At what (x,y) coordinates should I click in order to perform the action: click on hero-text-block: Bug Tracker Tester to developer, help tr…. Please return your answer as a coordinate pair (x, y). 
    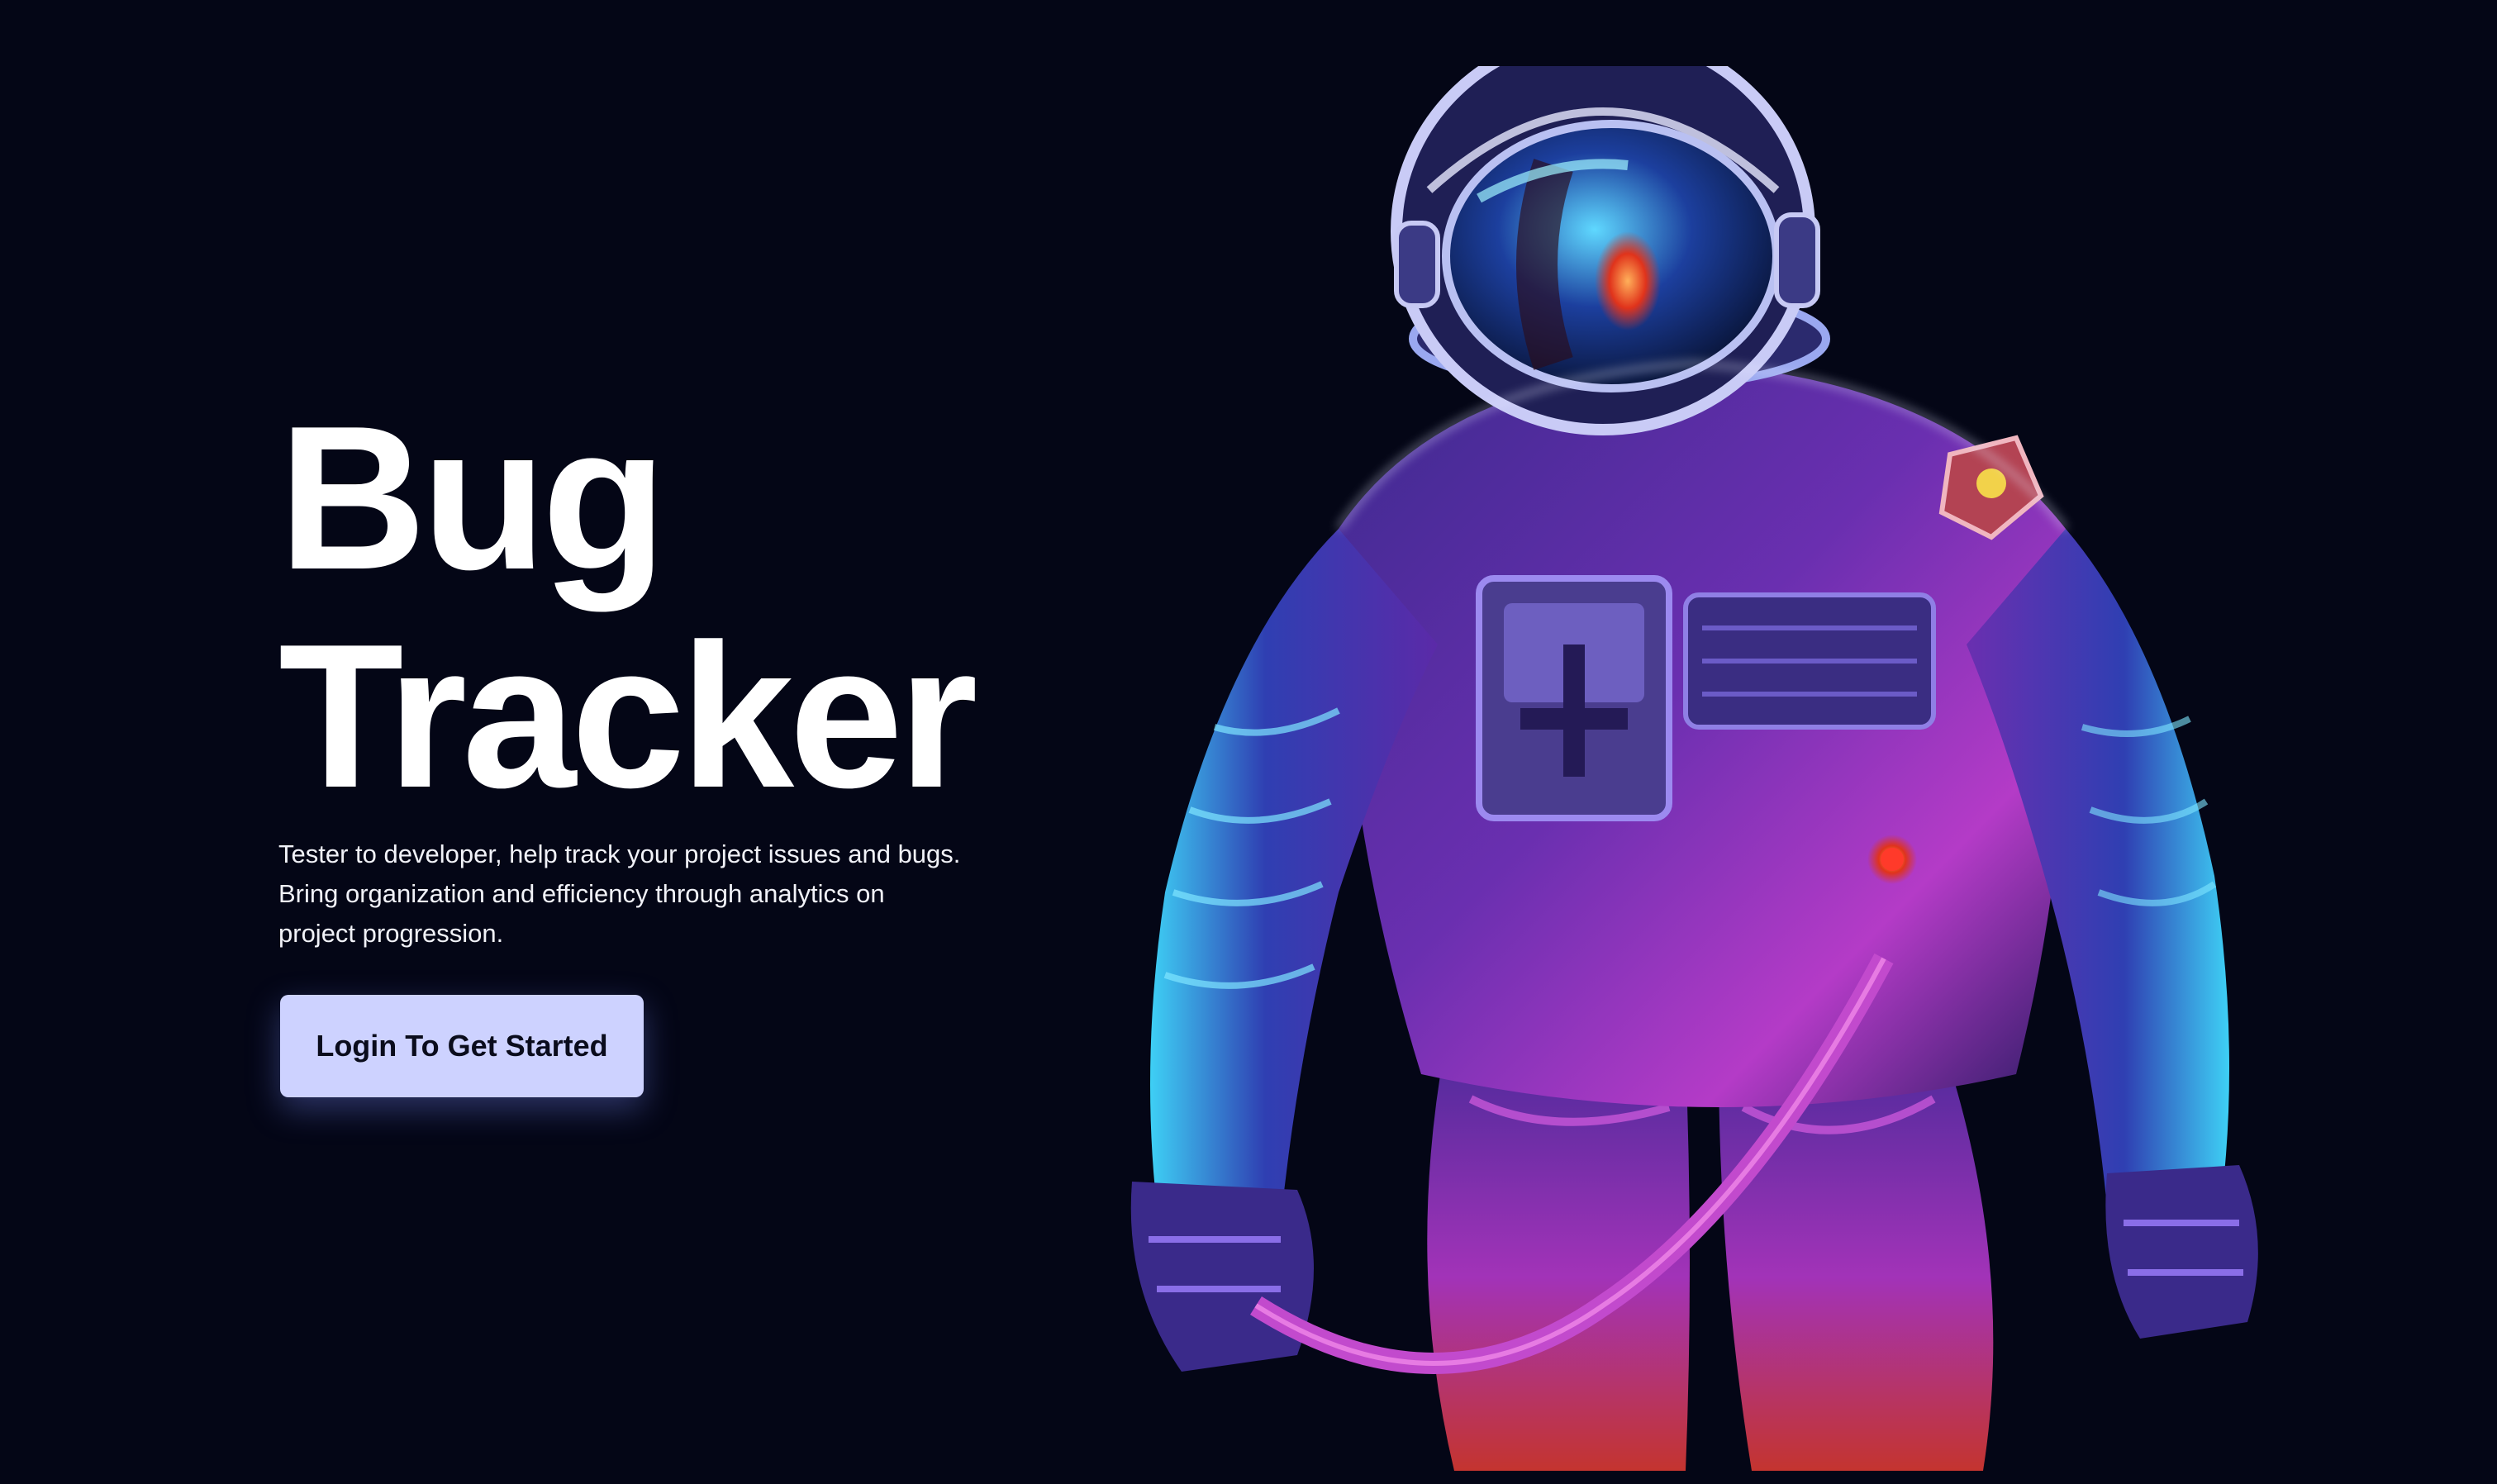
    Looking at the image, I should click on (650, 742).